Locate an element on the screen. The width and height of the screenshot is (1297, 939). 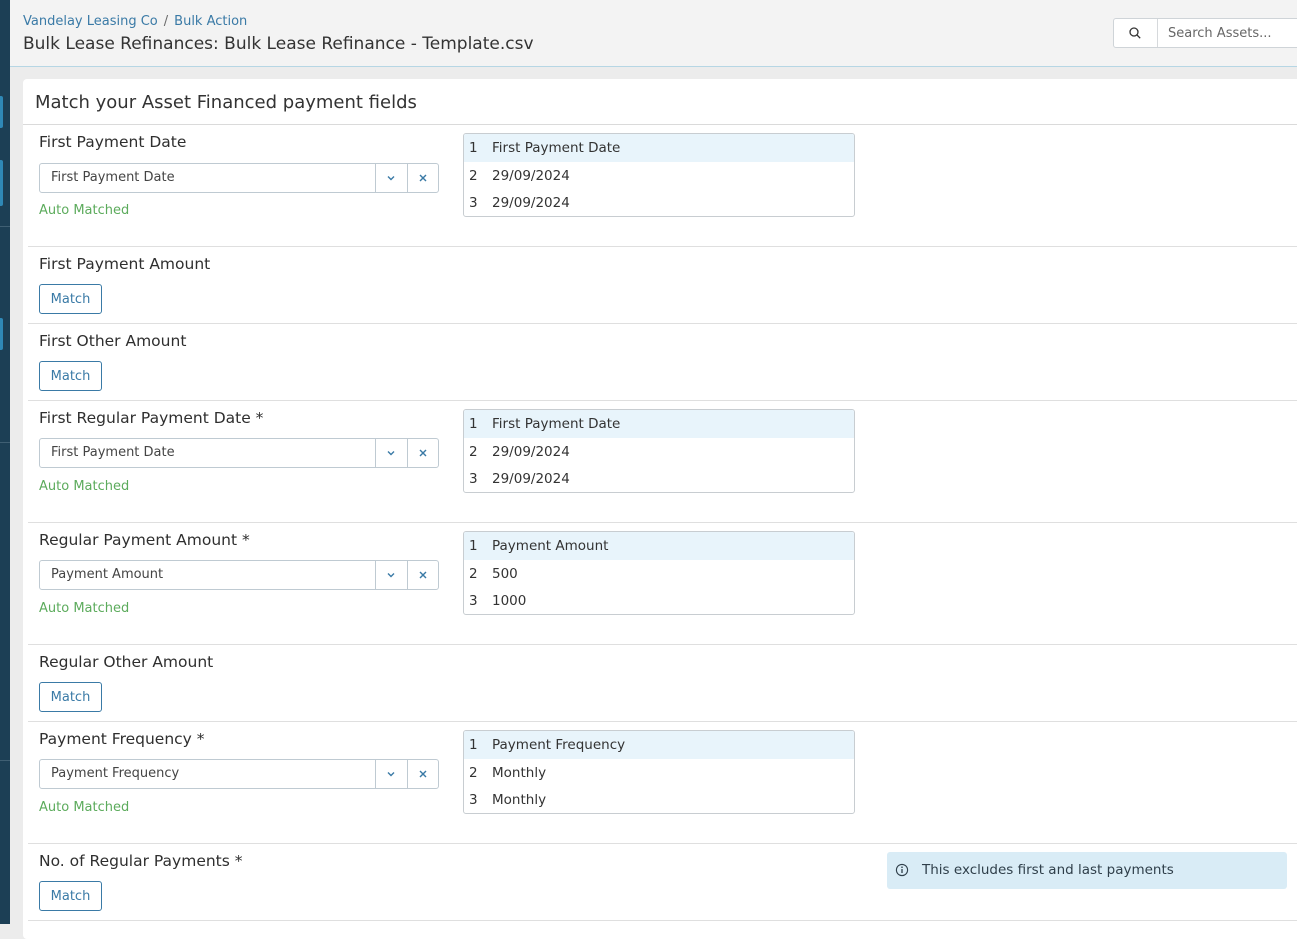
column-select: Payment Amount is located at coordinates (239, 575).